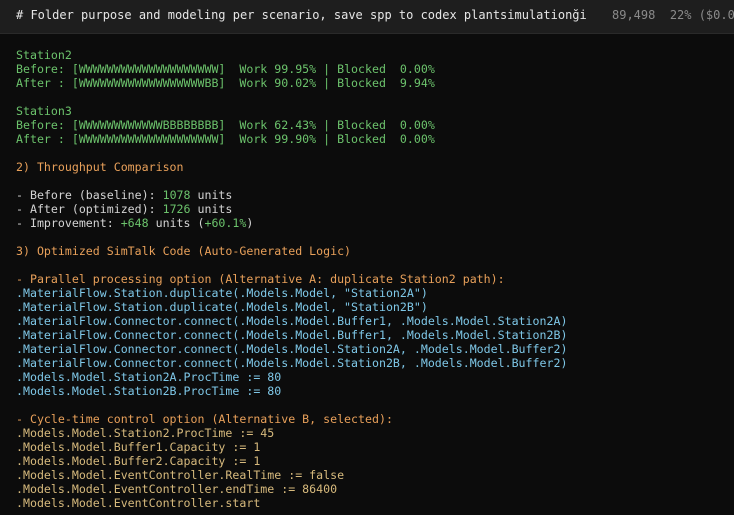 The height and width of the screenshot is (515, 734). What do you see at coordinates (330, 139) in the screenshot?
I see `station3-after-stats: Work 99.90% | Blocked 0.00%` at bounding box center [330, 139].